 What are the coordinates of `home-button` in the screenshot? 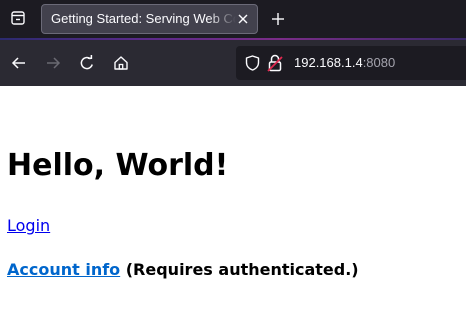 It's located at (121, 63).